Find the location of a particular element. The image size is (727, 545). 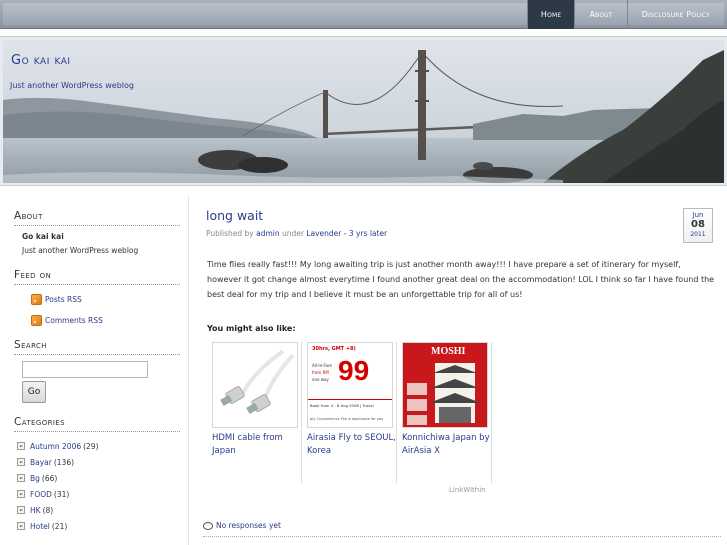

category-count: (29) is located at coordinates (91, 446).